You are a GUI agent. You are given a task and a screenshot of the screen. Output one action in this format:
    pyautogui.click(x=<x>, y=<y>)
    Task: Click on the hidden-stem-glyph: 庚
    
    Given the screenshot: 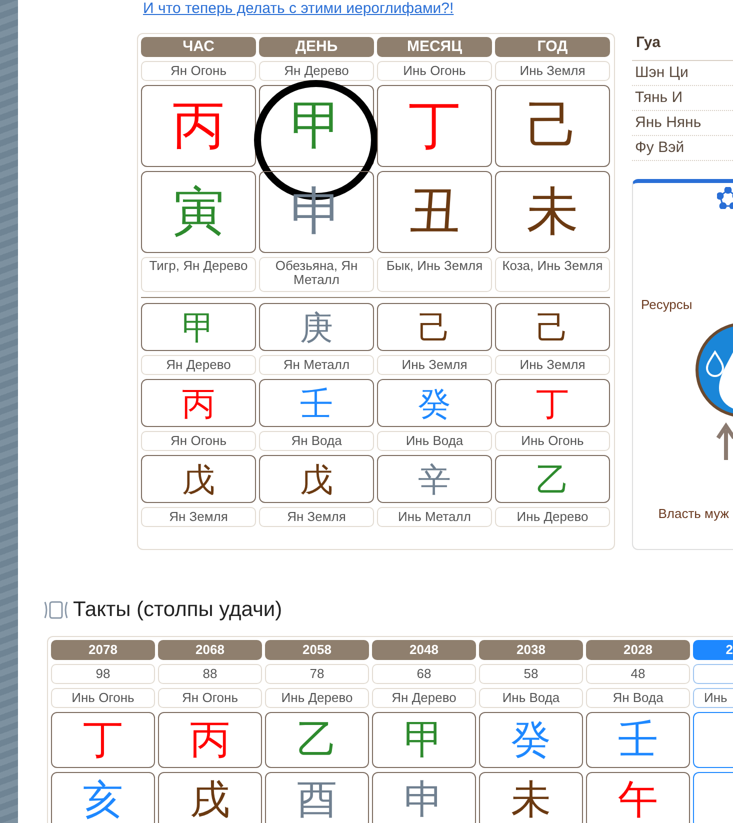 What is the action you would take?
    pyautogui.click(x=316, y=327)
    